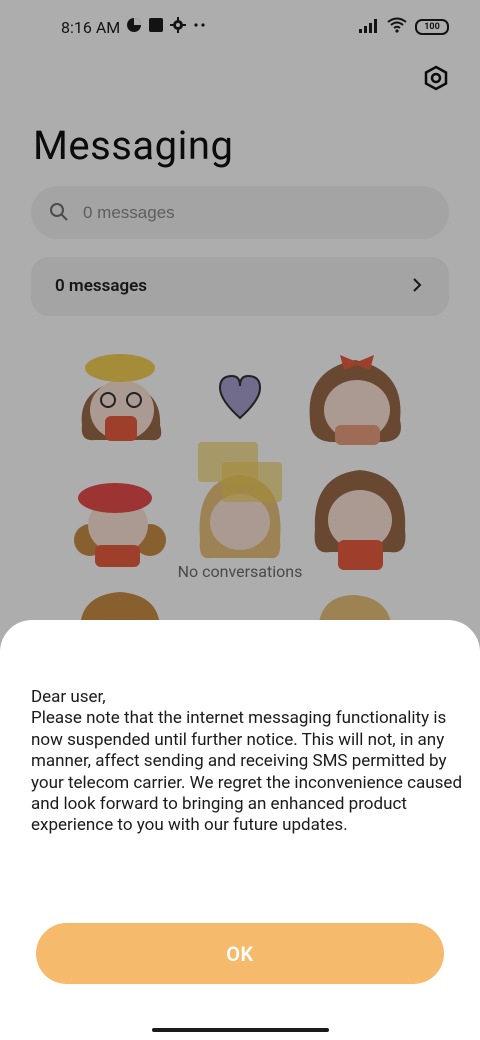  Describe the element at coordinates (240, 1030) in the screenshot. I see `home-indicator` at that location.